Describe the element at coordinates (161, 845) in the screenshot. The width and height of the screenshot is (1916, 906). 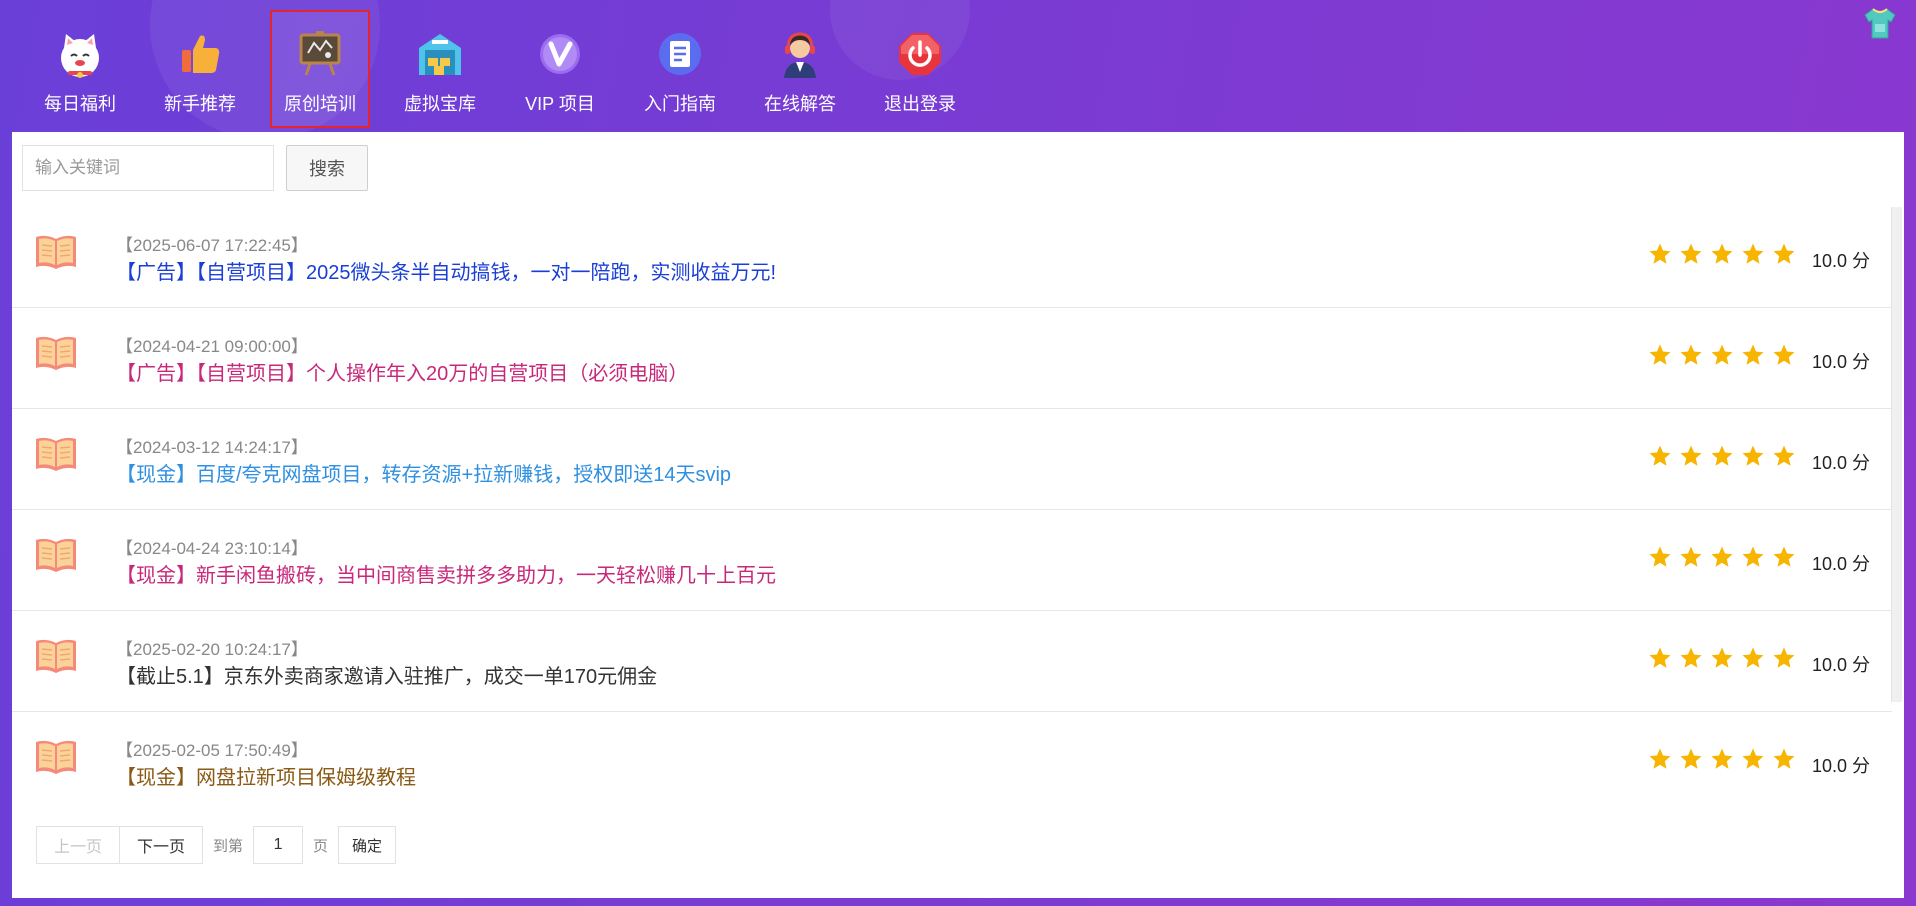
I see `next-page-button: 下一页` at that location.